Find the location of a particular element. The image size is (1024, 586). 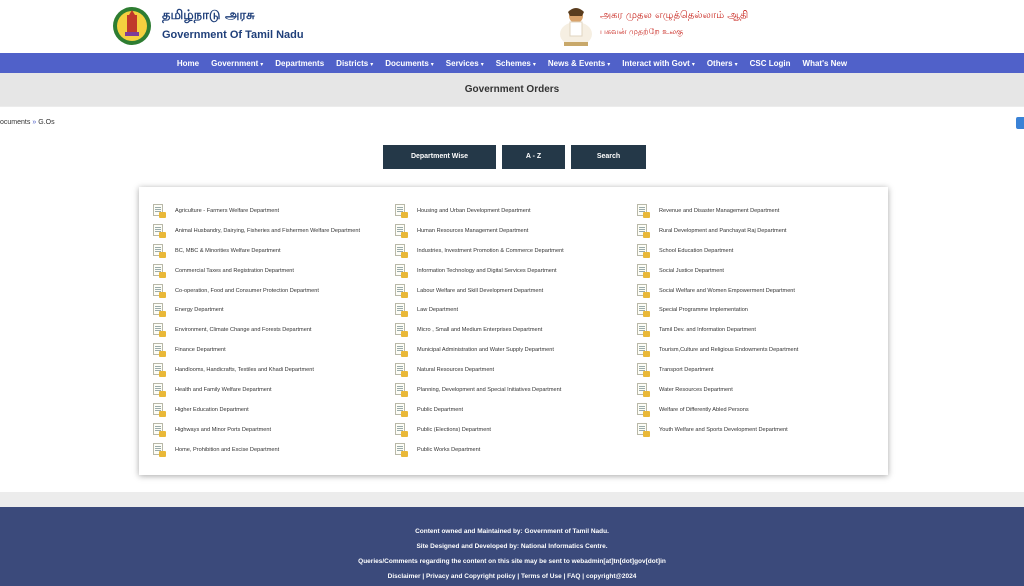

nav-item-label: Schemes is located at coordinates (513, 63).